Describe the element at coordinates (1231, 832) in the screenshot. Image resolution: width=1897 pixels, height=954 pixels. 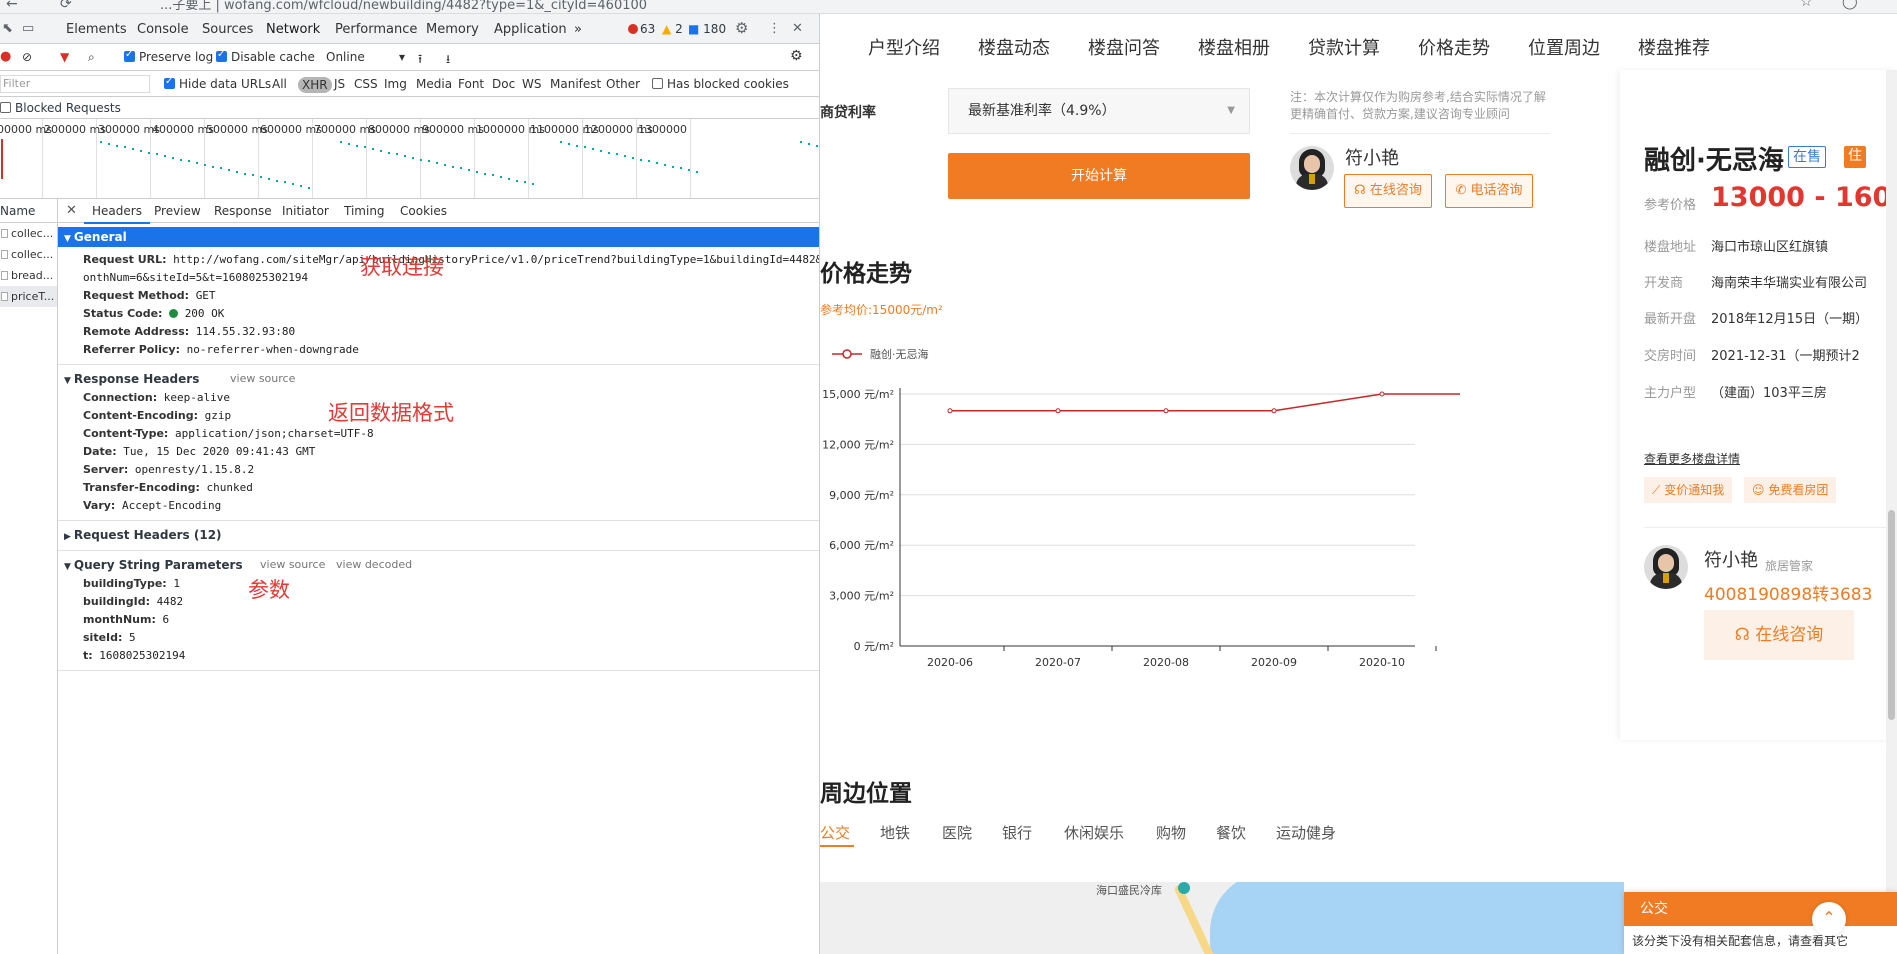
I see `poi-tab-dining: 餐饮` at that location.